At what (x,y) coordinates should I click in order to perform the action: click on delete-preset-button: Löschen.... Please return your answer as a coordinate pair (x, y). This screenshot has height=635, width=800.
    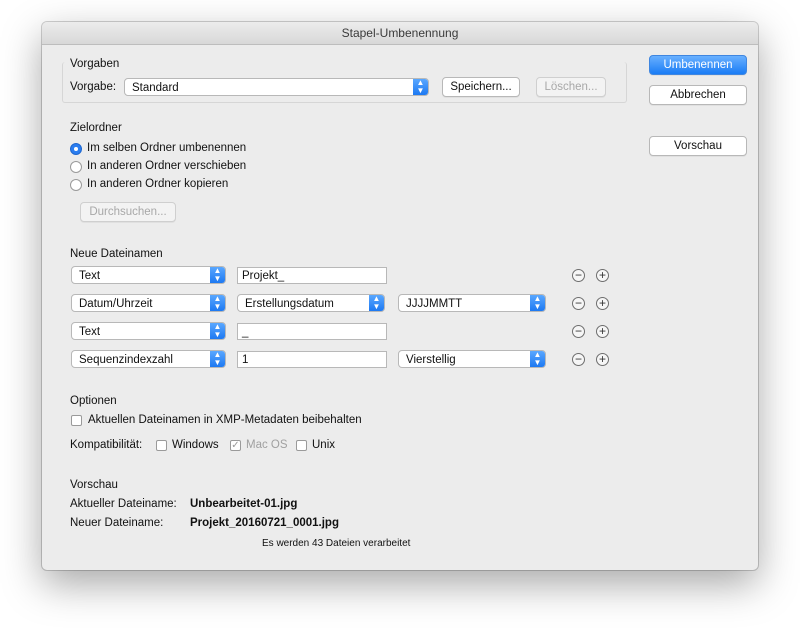
    Looking at the image, I should click on (571, 87).